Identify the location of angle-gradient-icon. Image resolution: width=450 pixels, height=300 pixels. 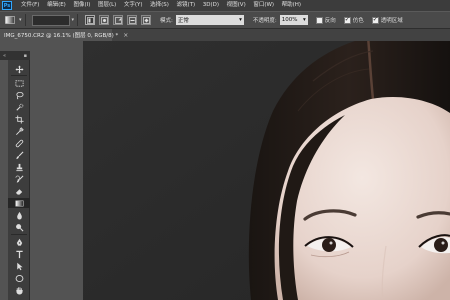
(118, 20).